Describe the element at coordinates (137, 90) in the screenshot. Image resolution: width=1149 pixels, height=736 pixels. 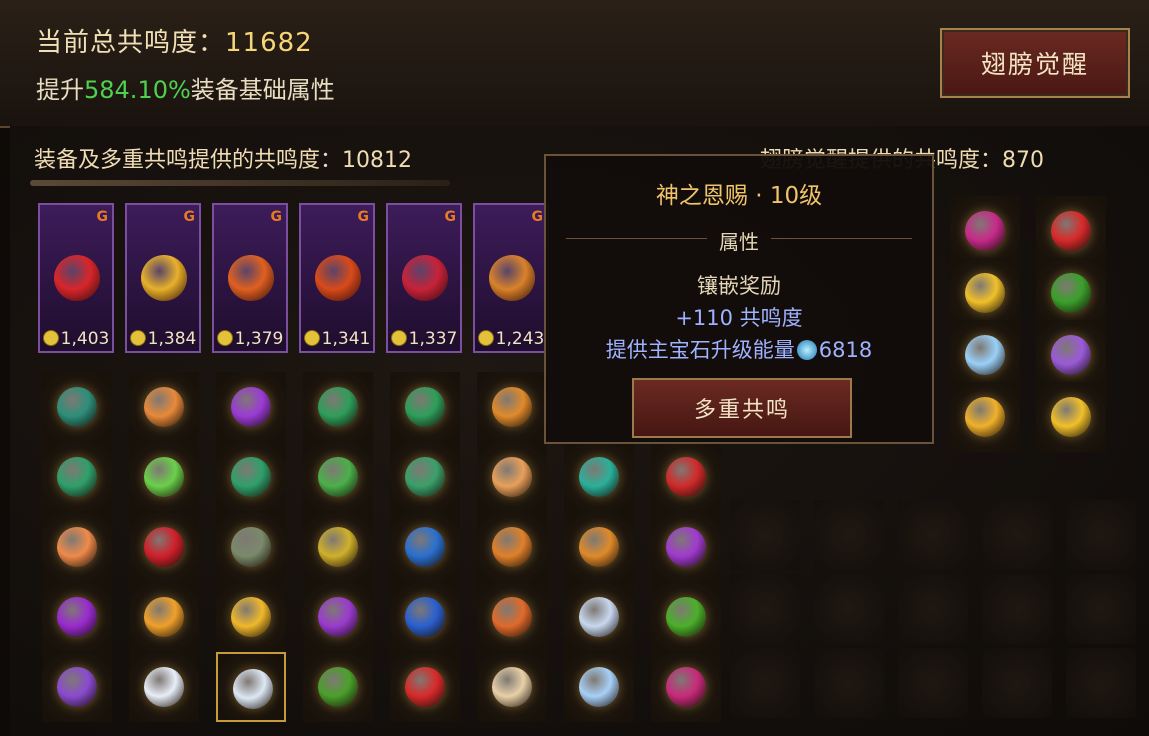
I see `boost-percentage: 584.10%` at that location.